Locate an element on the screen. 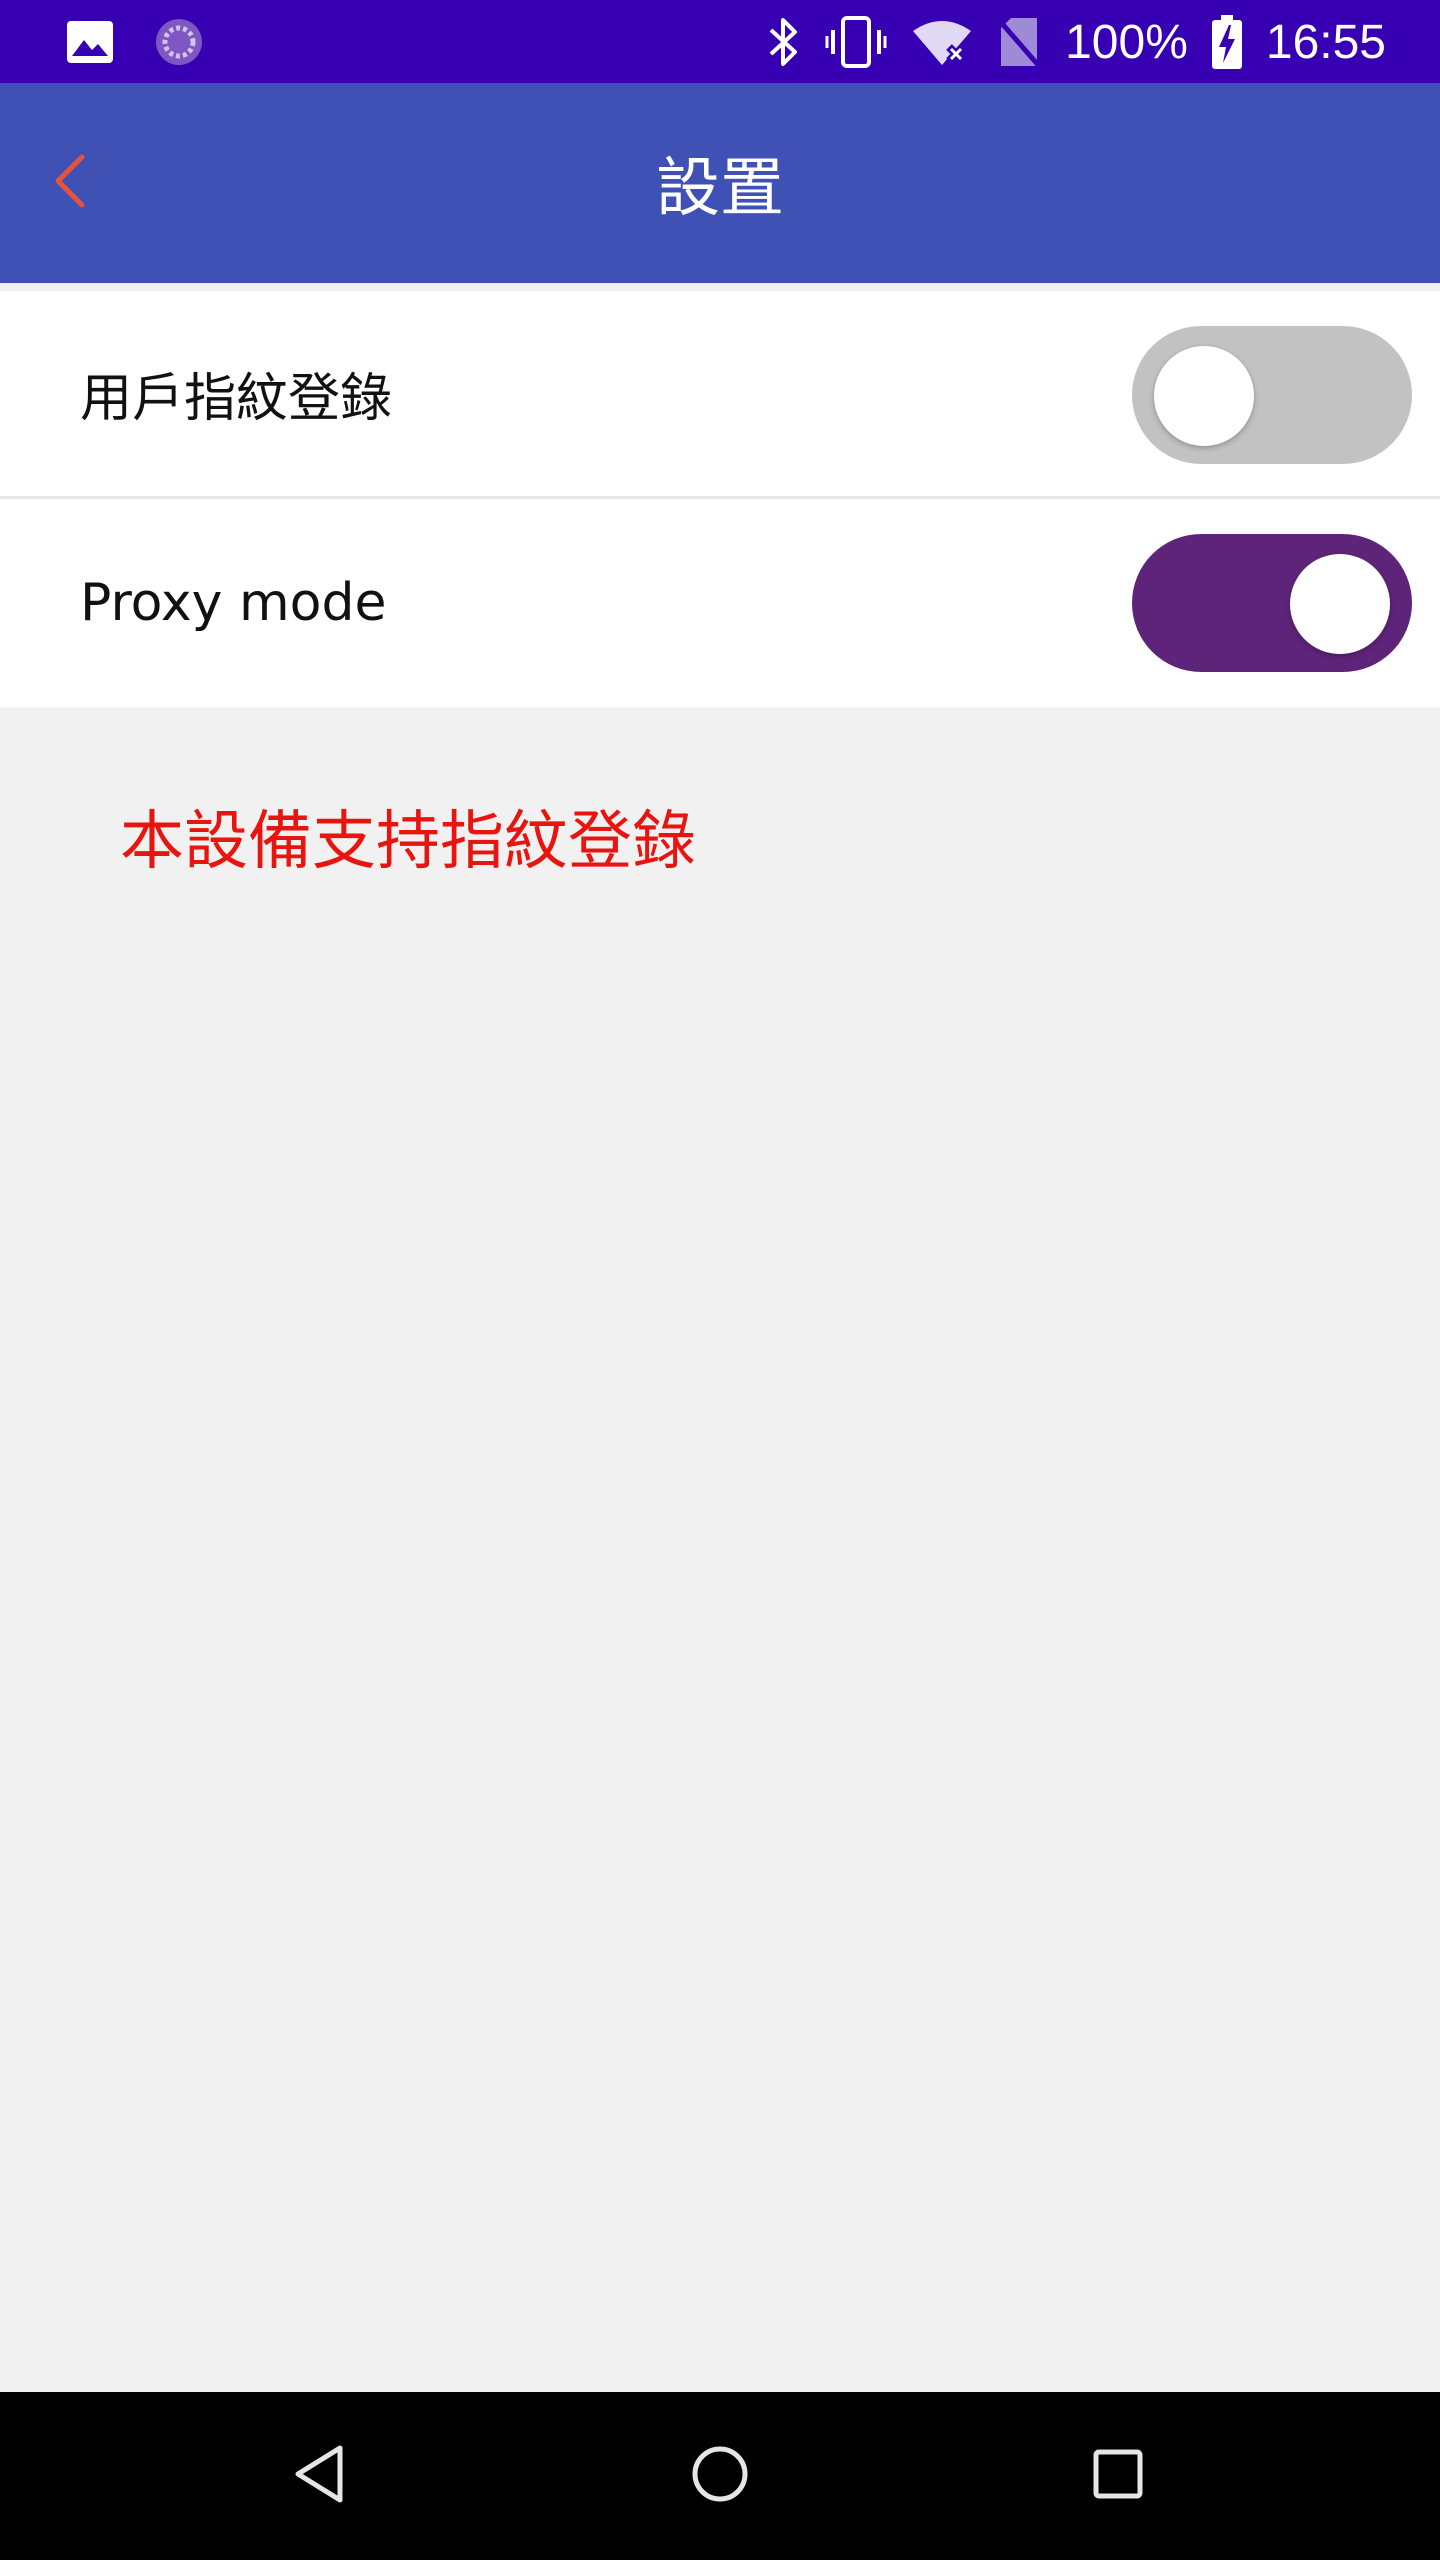 Image resolution: width=1440 pixels, height=2560 pixels. back-button is located at coordinates (70, 183).